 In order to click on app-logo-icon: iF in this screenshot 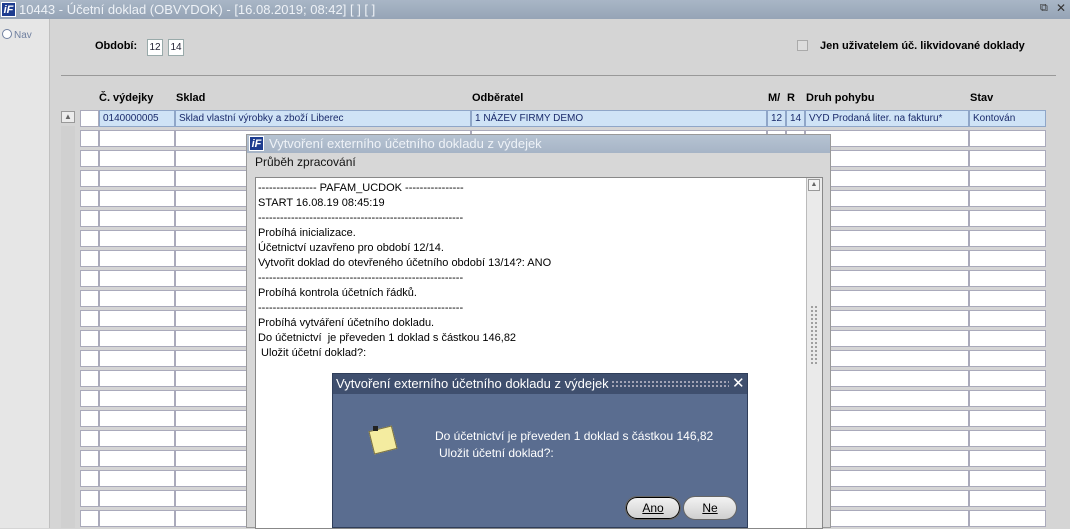, I will do `click(8, 9)`.